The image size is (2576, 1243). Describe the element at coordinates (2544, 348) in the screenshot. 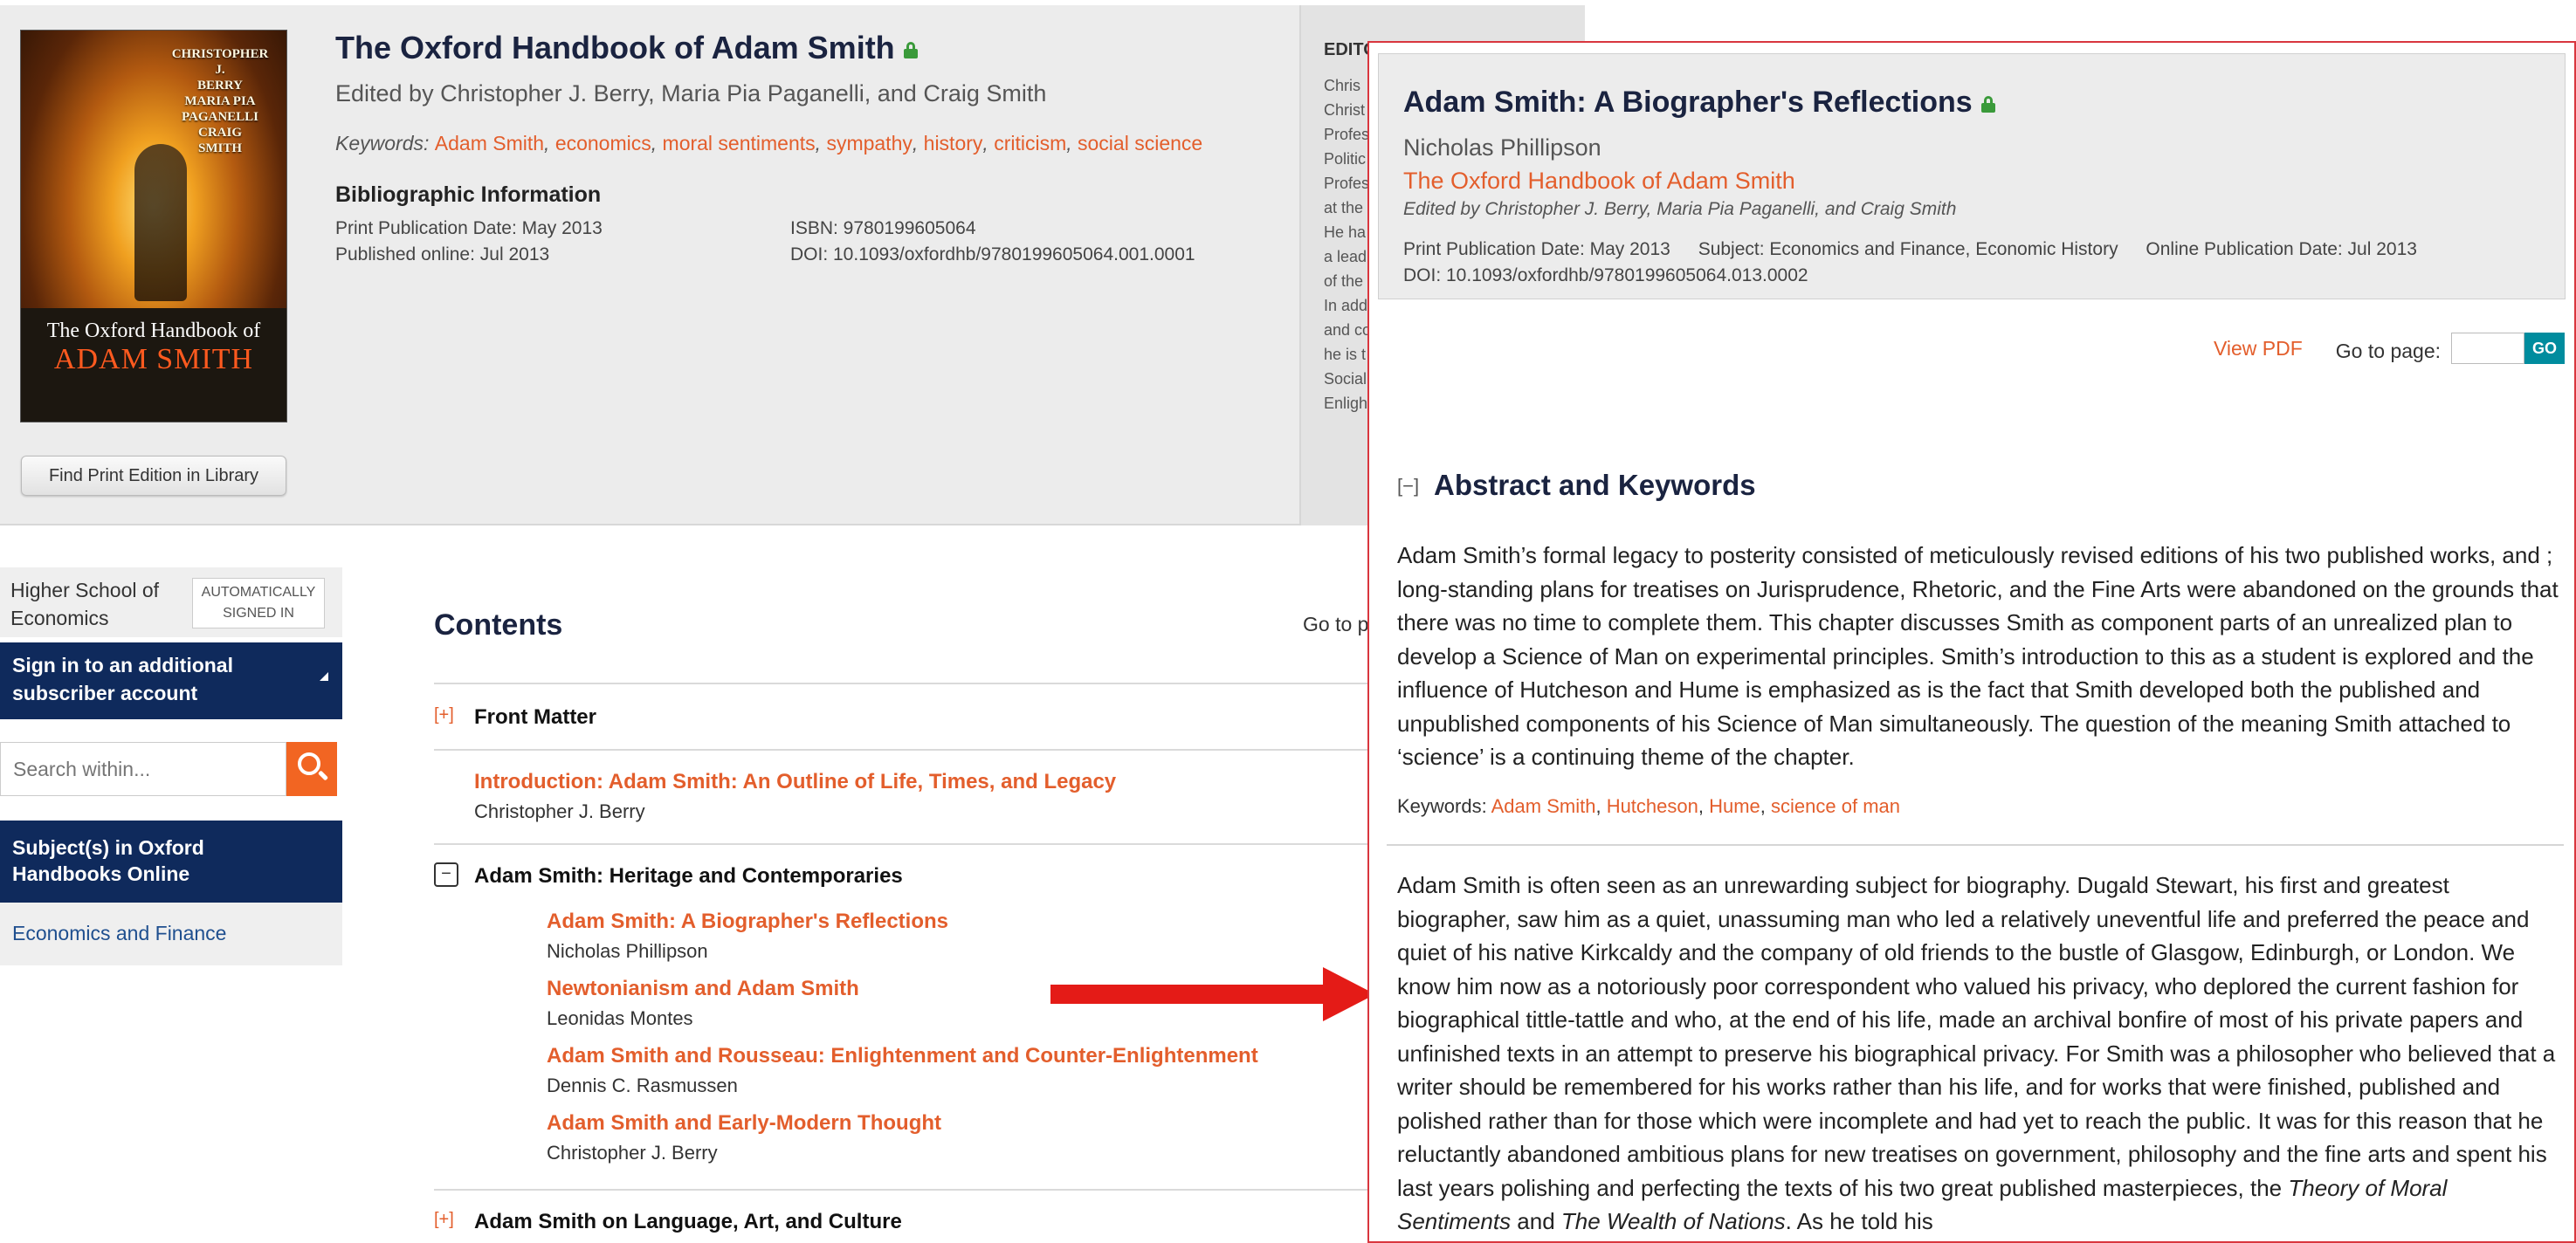

I see `go-button: GO` at that location.